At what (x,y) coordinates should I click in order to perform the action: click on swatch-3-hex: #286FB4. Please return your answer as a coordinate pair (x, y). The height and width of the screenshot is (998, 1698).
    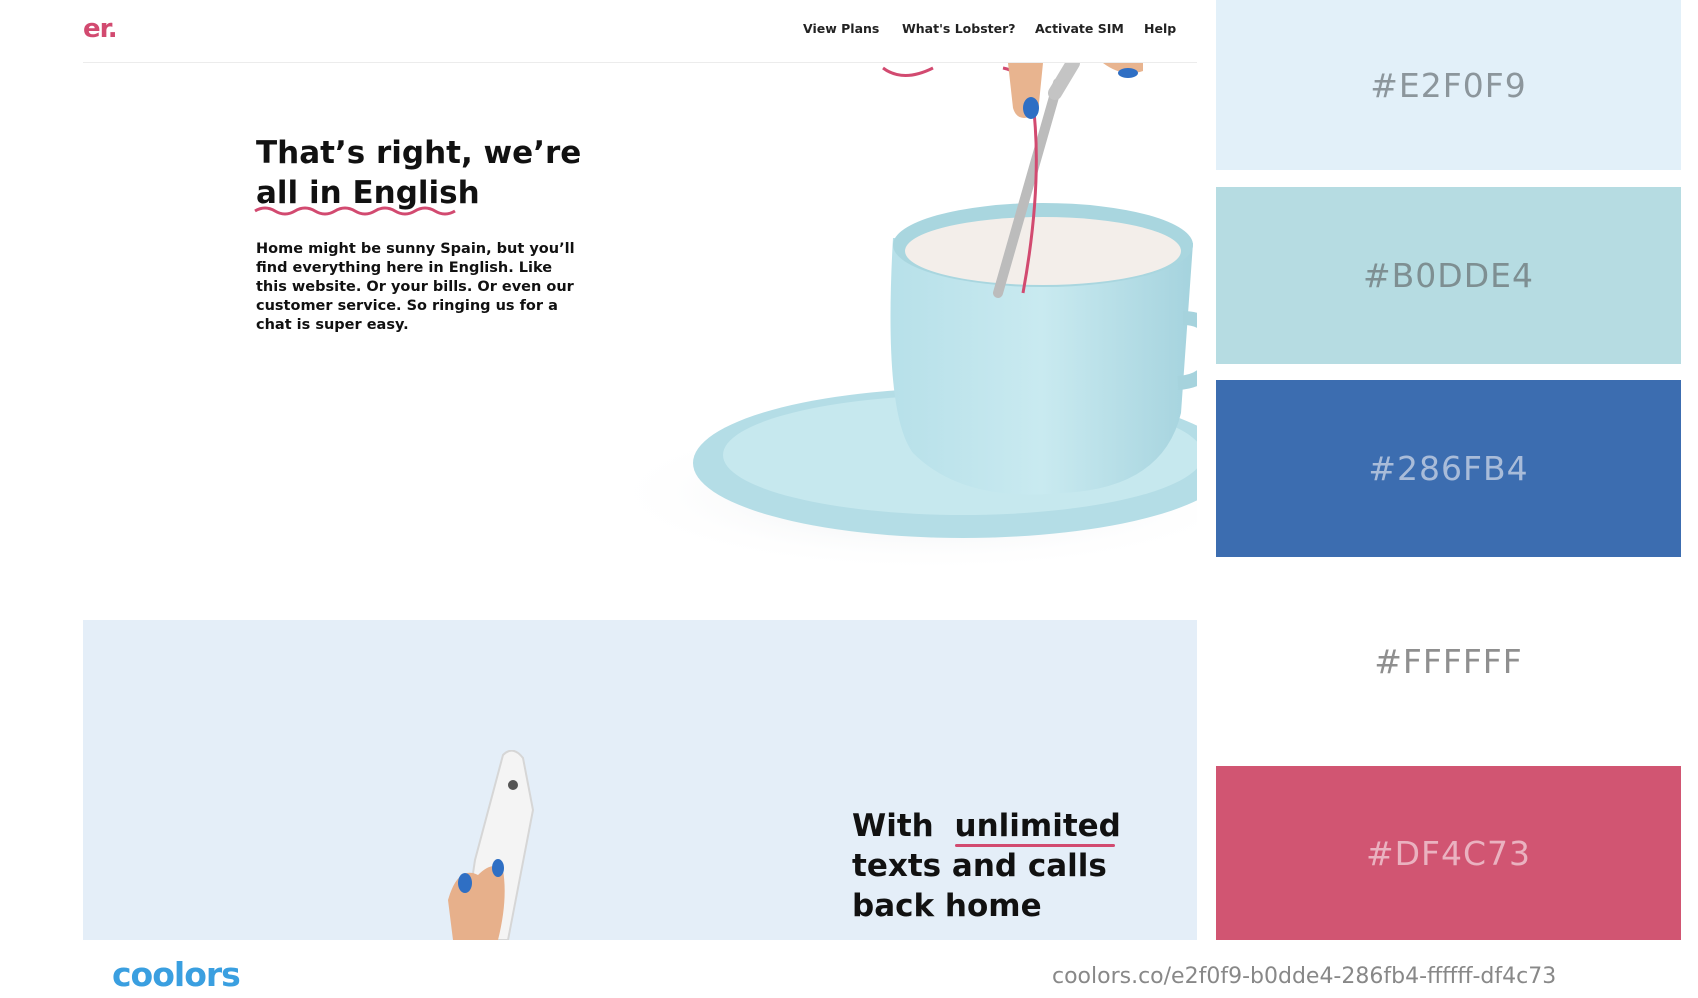
    Looking at the image, I should click on (1448, 468).